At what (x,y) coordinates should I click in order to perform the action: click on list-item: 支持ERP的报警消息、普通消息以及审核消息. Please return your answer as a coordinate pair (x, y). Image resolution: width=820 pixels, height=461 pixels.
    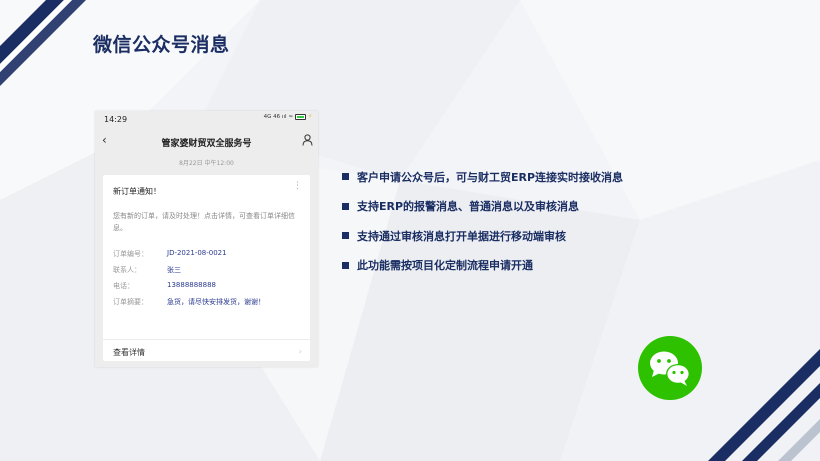
    Looking at the image, I should click on (482, 207).